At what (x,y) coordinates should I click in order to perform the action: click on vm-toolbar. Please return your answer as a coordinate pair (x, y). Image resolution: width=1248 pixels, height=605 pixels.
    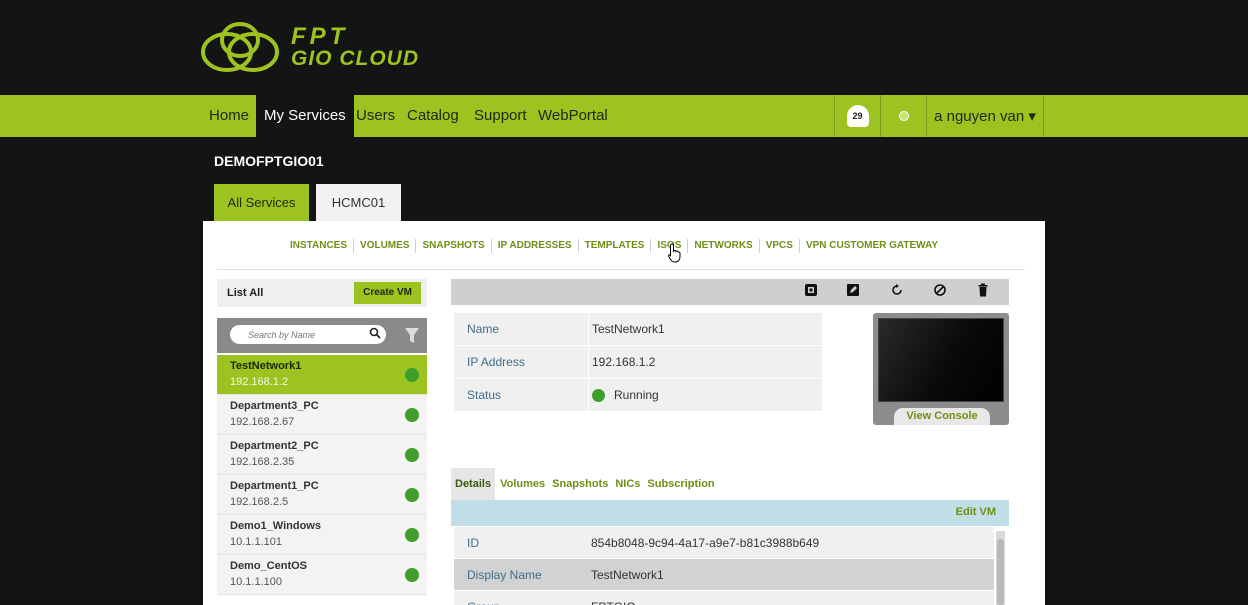
    Looking at the image, I should click on (730, 292).